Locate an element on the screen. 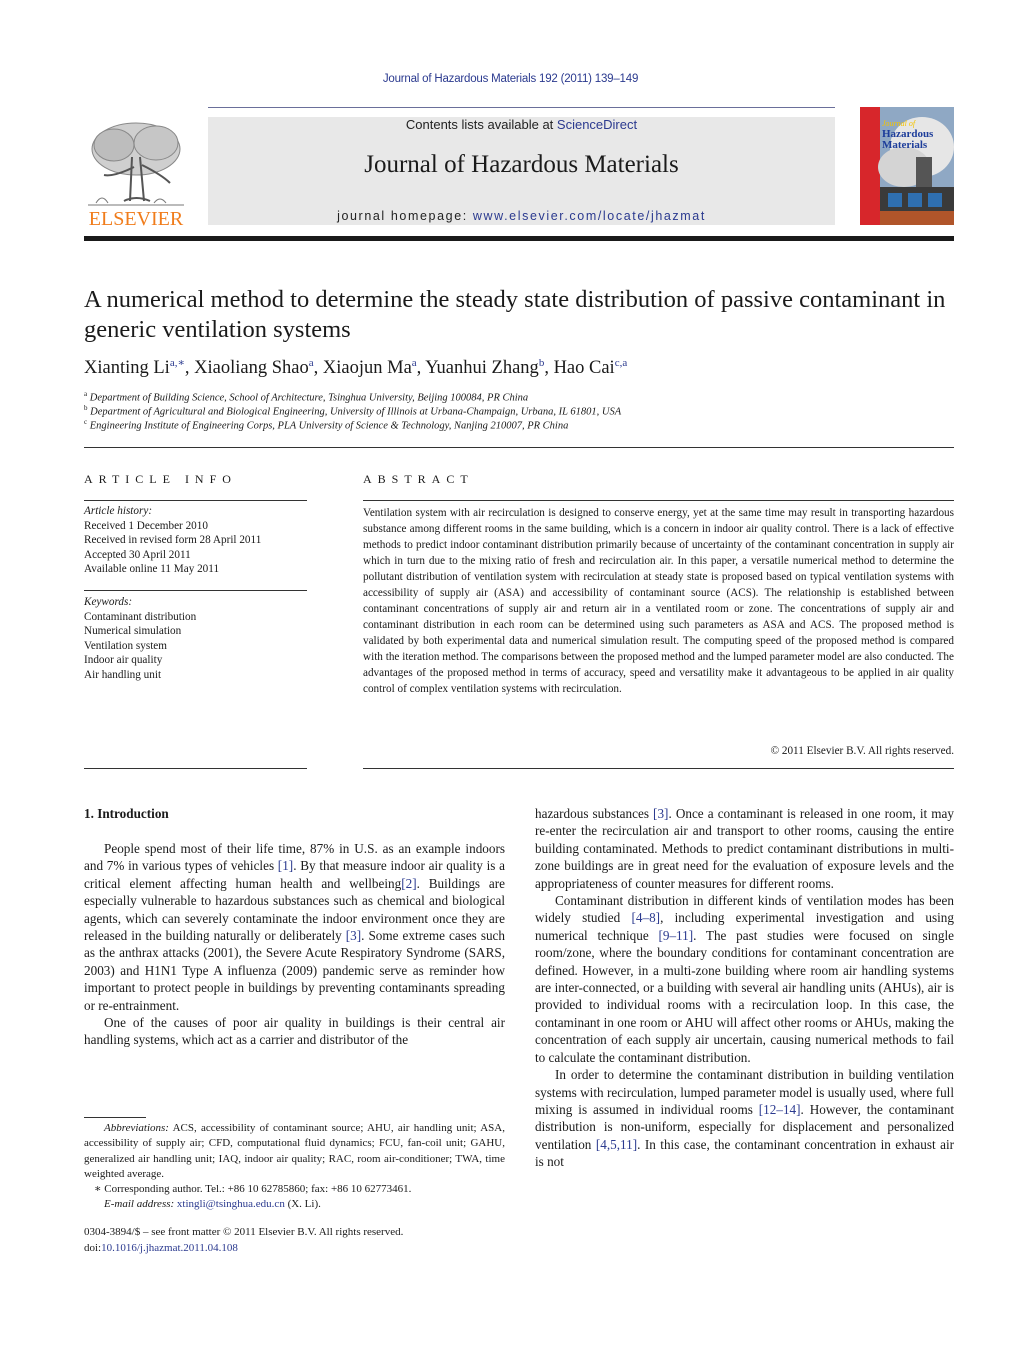 The width and height of the screenshot is (1021, 1351). keyword: Air handling unit is located at coordinates (123, 674).